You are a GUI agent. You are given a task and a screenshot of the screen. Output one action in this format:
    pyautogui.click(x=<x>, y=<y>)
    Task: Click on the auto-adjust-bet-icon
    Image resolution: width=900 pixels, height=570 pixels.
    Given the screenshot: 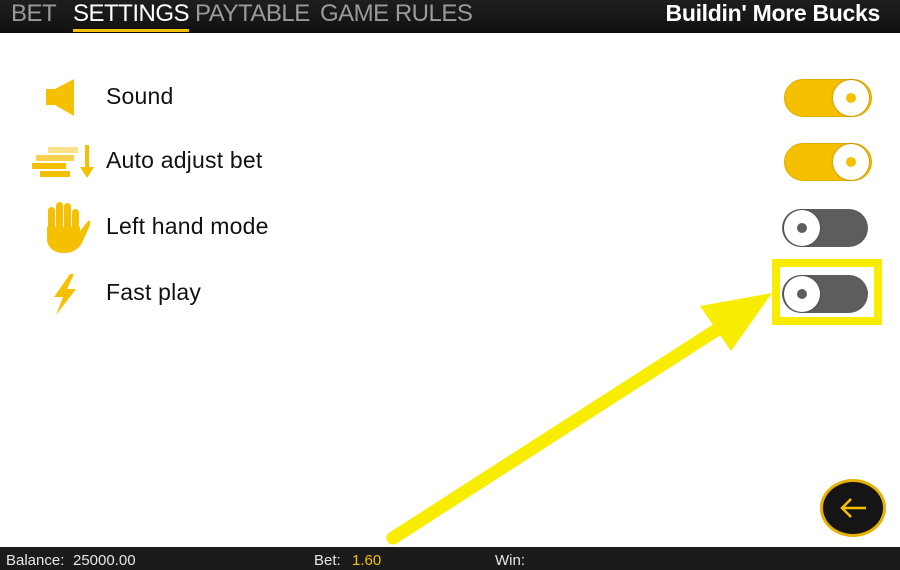 What is the action you would take?
    pyautogui.click(x=65, y=161)
    